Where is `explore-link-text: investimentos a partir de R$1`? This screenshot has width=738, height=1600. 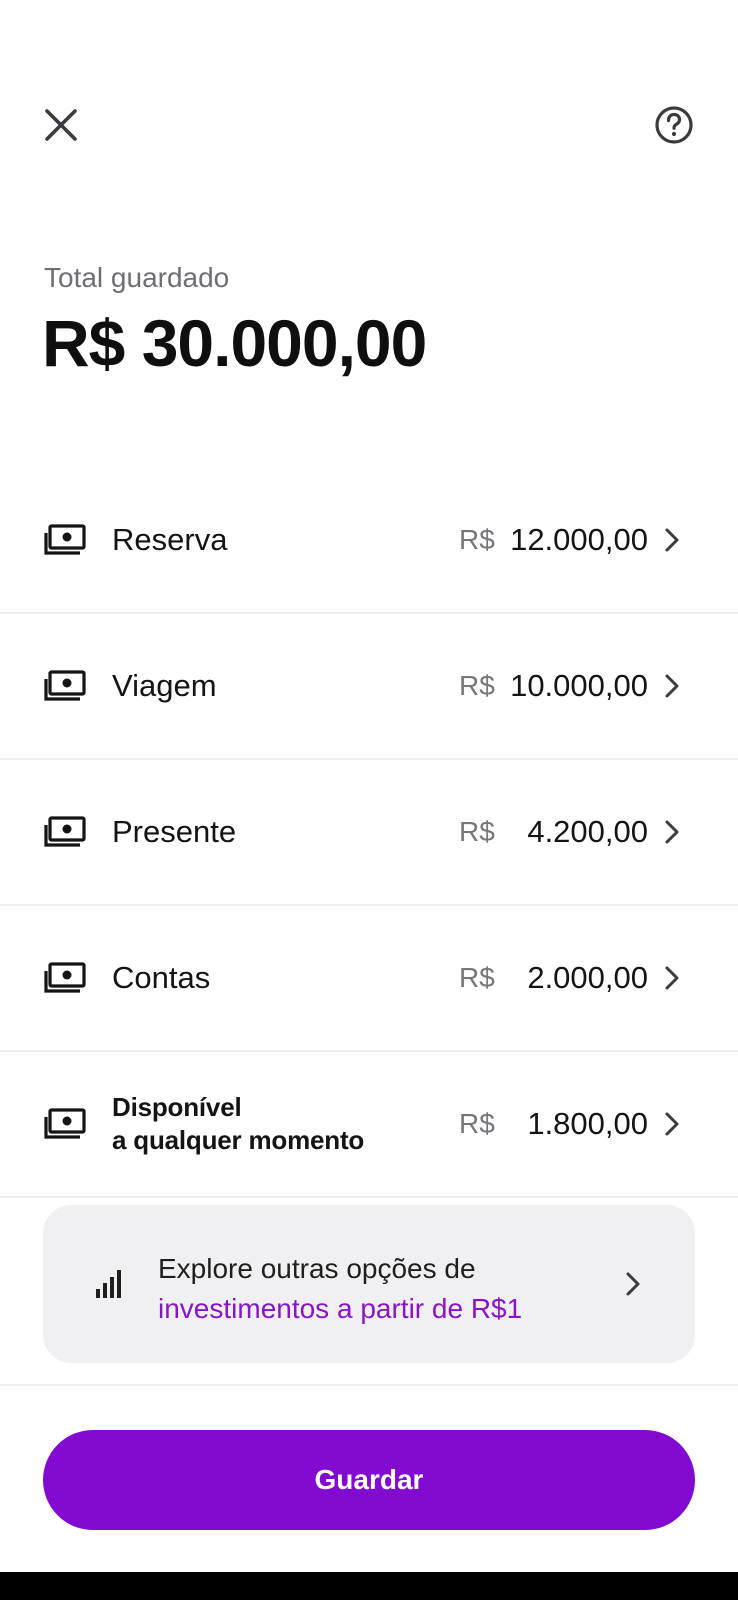
explore-link-text: investimentos a partir de R$1 is located at coordinates (340, 1309).